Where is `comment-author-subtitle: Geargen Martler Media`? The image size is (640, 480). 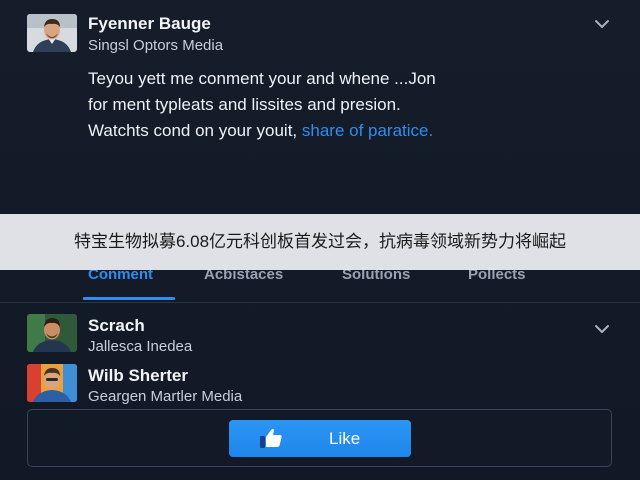
comment-author-subtitle: Geargen Martler Media is located at coordinates (165, 396).